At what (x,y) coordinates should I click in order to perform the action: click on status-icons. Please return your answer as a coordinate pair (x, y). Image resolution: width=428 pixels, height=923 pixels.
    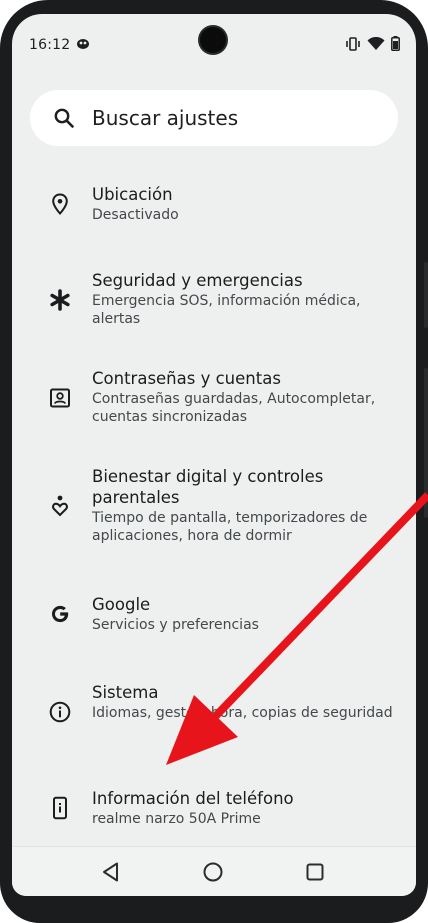
    Looking at the image, I should click on (372, 43).